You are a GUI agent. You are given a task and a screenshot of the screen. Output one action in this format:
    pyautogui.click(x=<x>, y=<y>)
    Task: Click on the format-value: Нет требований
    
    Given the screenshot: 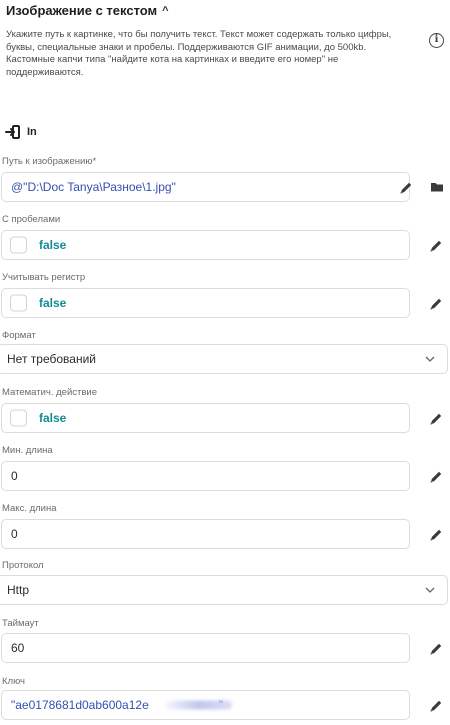 What is the action you would take?
    pyautogui.click(x=51, y=359)
    